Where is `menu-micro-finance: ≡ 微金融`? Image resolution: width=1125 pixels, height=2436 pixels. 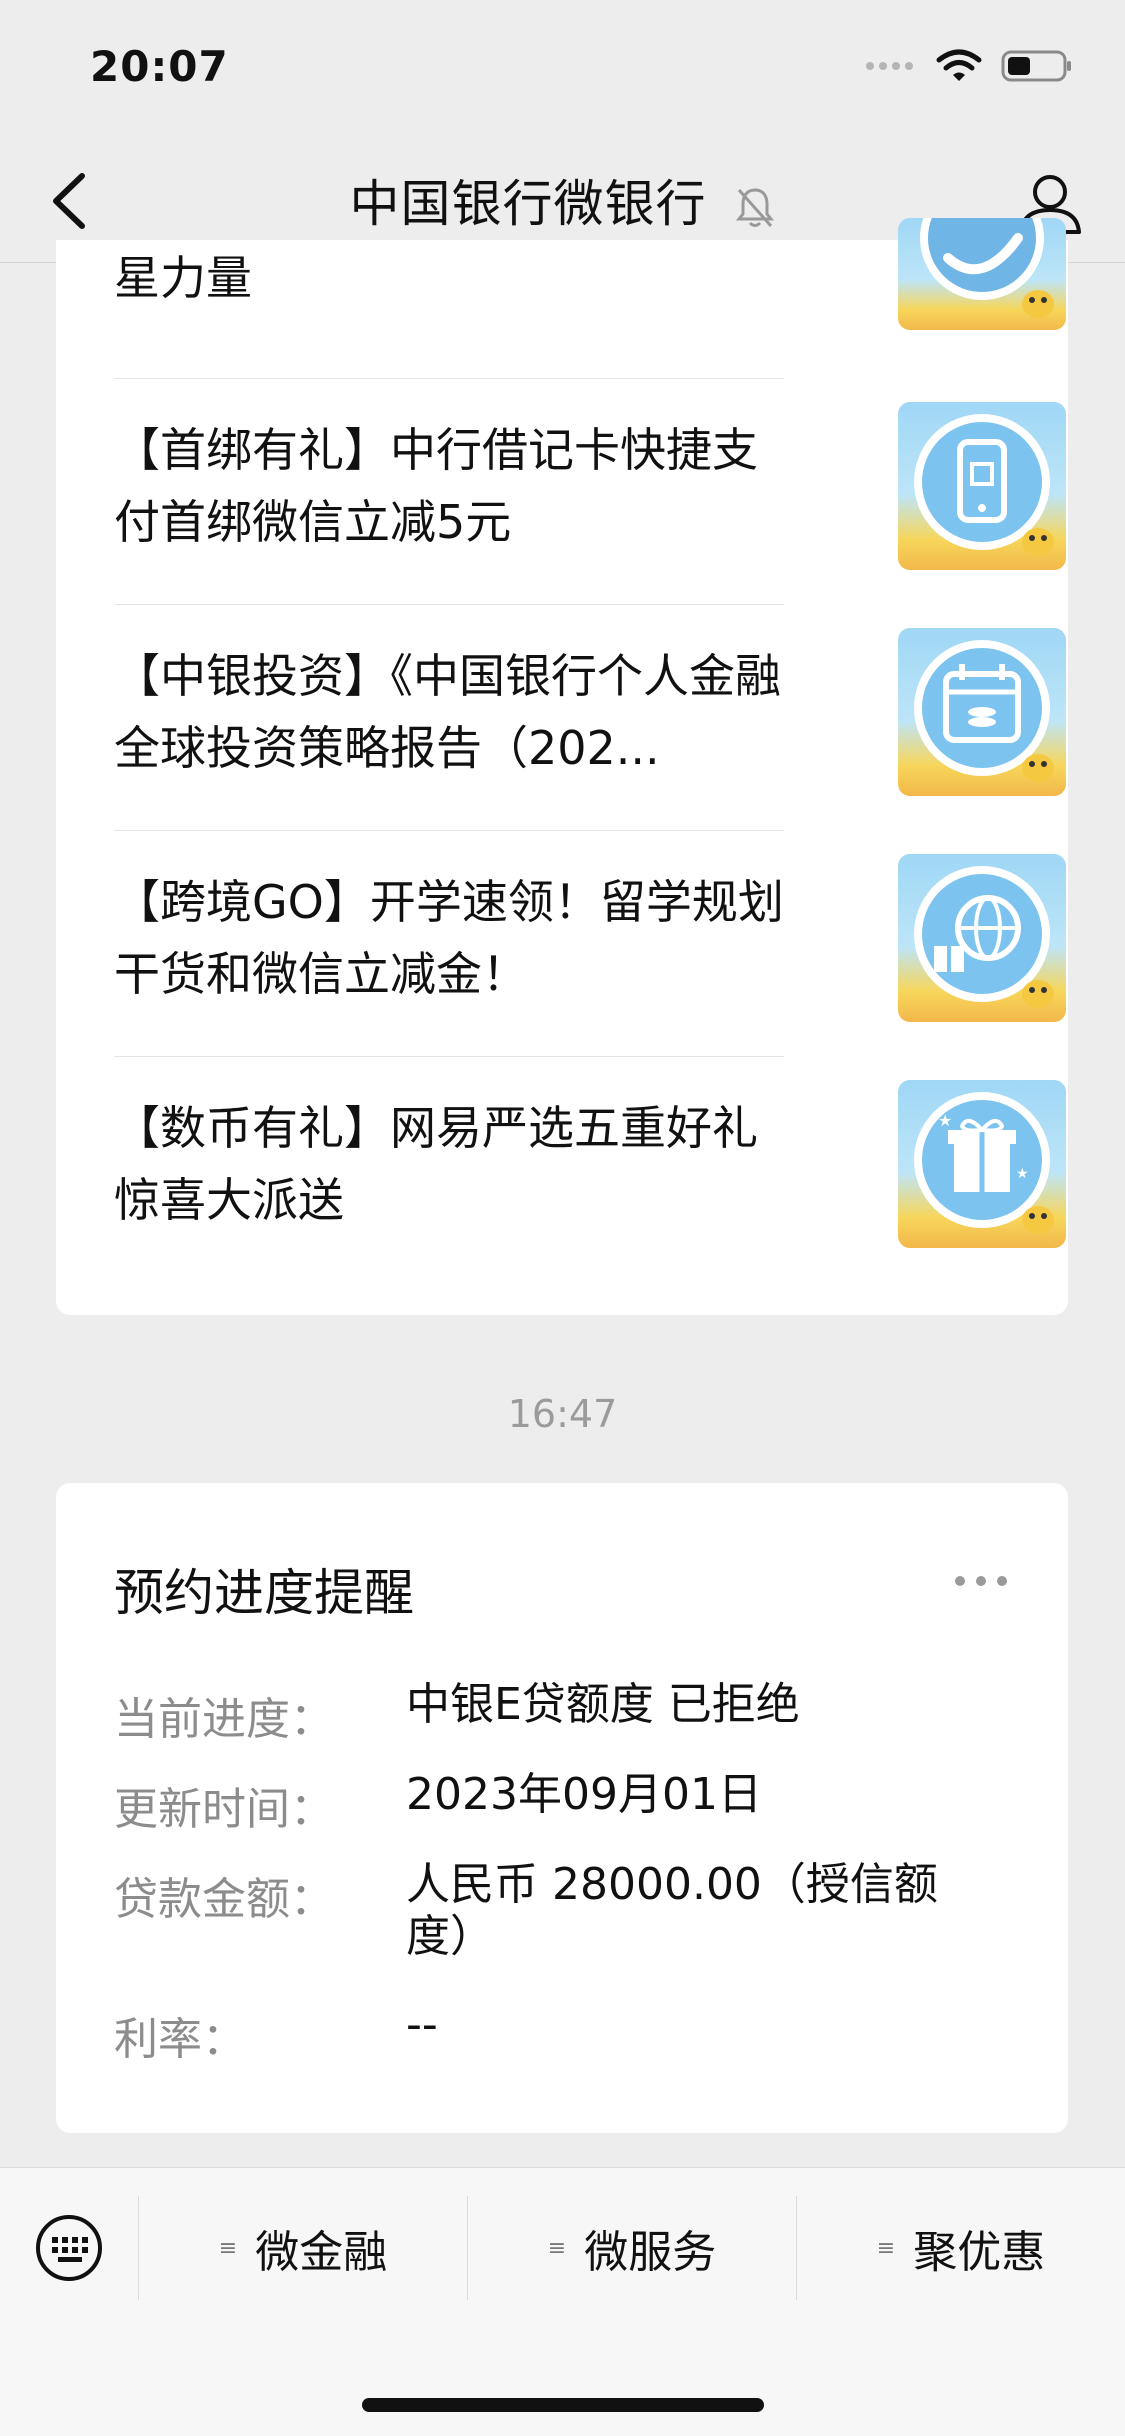
menu-micro-finance: ≡ 微金融 is located at coordinates (303, 2248).